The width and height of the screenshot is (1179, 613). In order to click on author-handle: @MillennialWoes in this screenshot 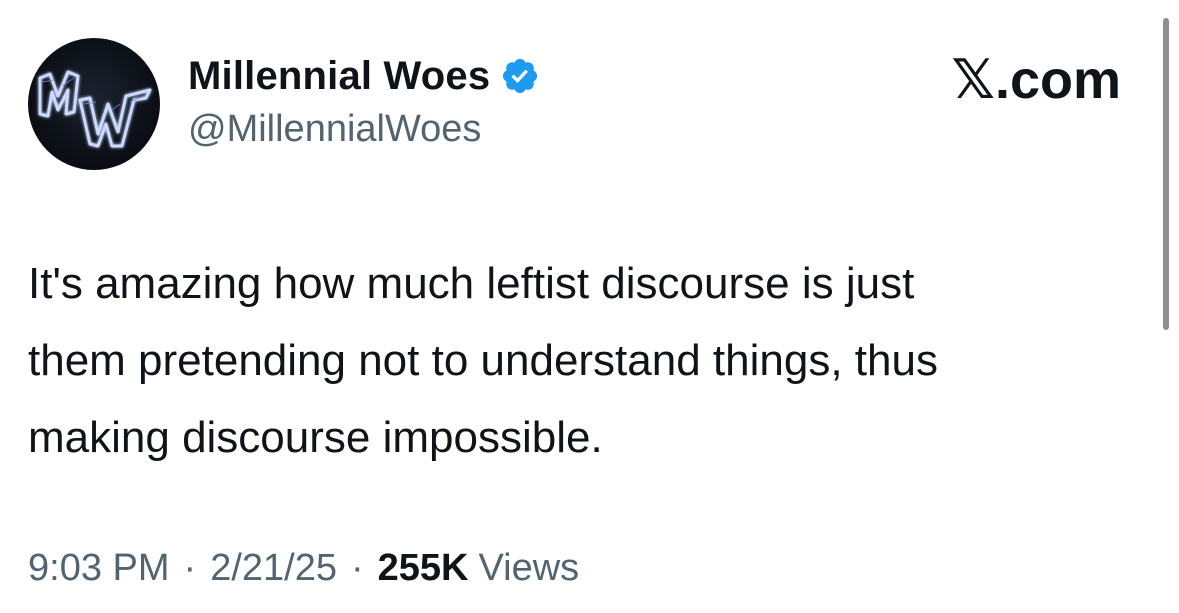, I will do `click(364, 129)`.